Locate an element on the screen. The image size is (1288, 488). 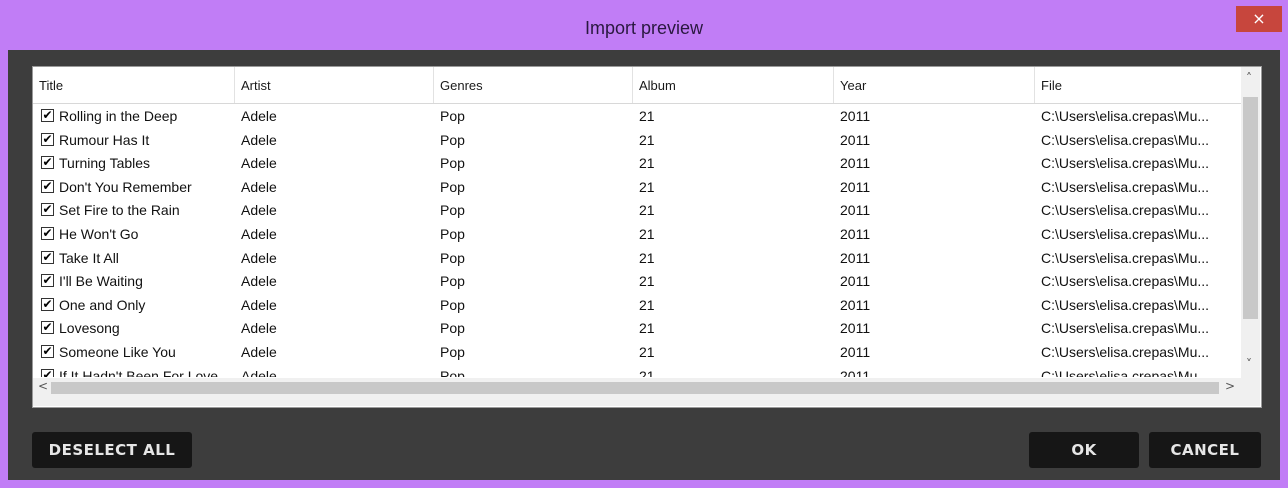
horizontal-scrollbar: < > is located at coordinates (637, 392).